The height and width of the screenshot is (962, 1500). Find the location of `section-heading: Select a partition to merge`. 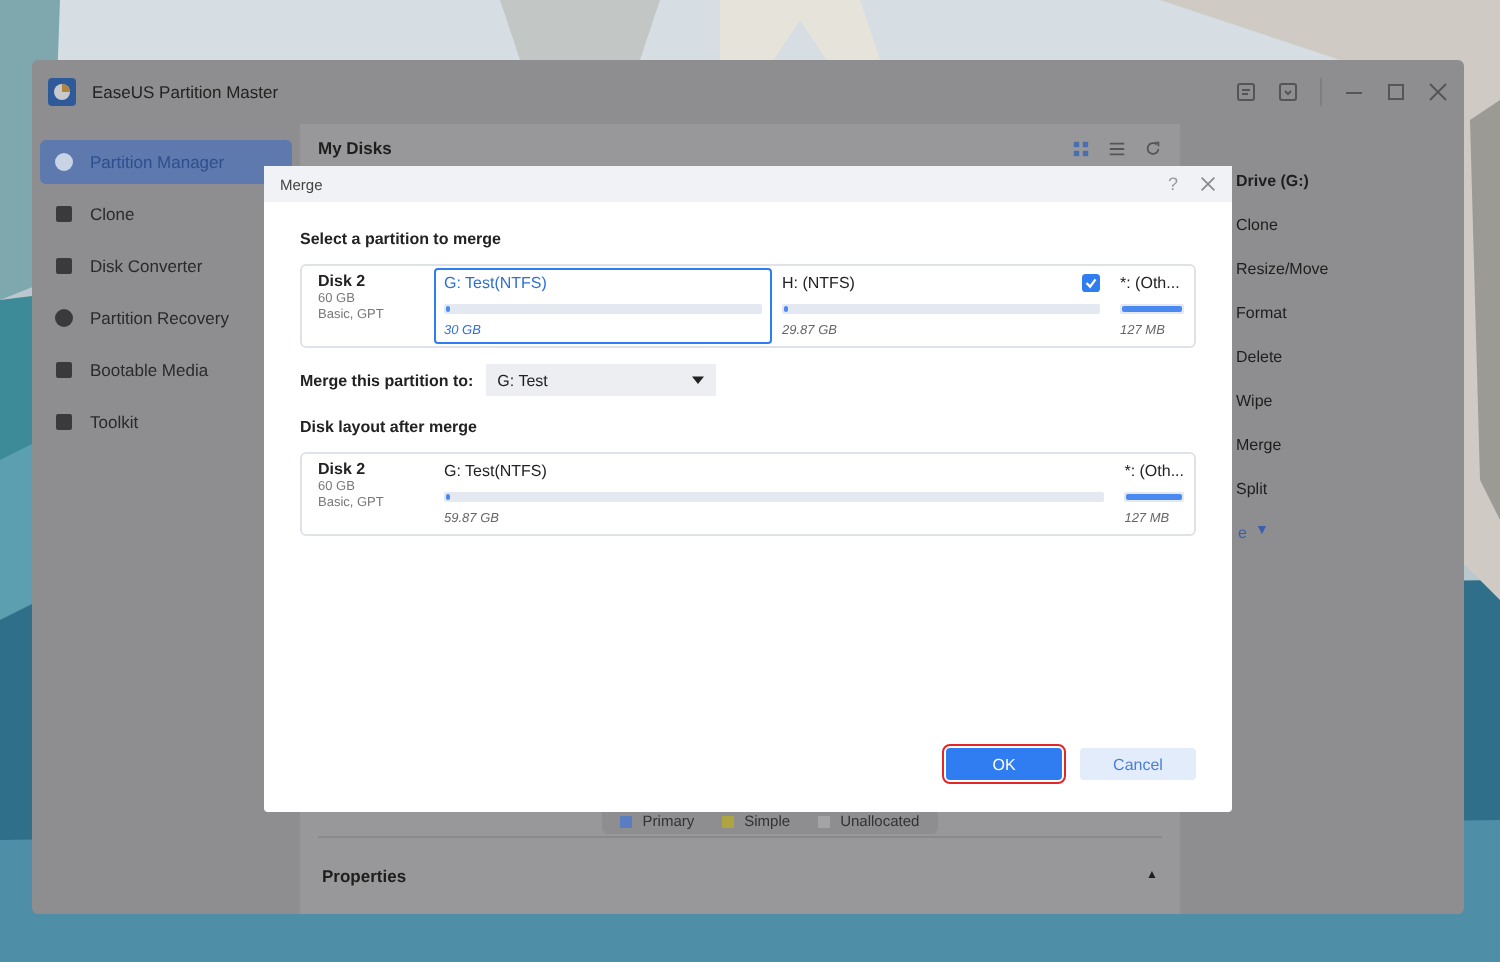

section-heading: Select a partition to merge is located at coordinates (401, 239).